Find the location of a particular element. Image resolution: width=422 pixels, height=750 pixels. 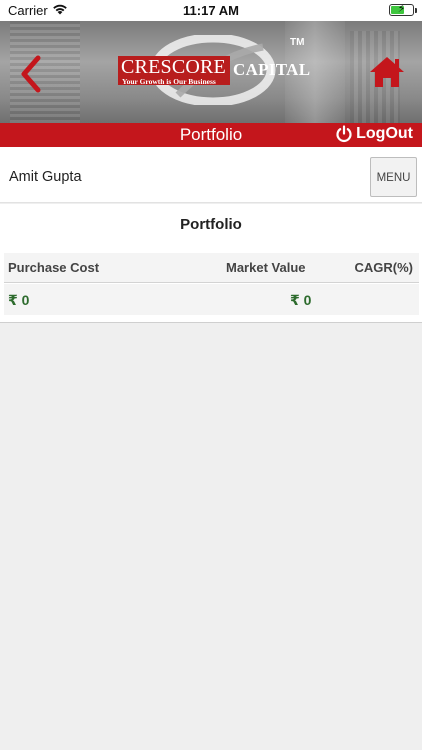

menu-button: MENU is located at coordinates (393, 177).